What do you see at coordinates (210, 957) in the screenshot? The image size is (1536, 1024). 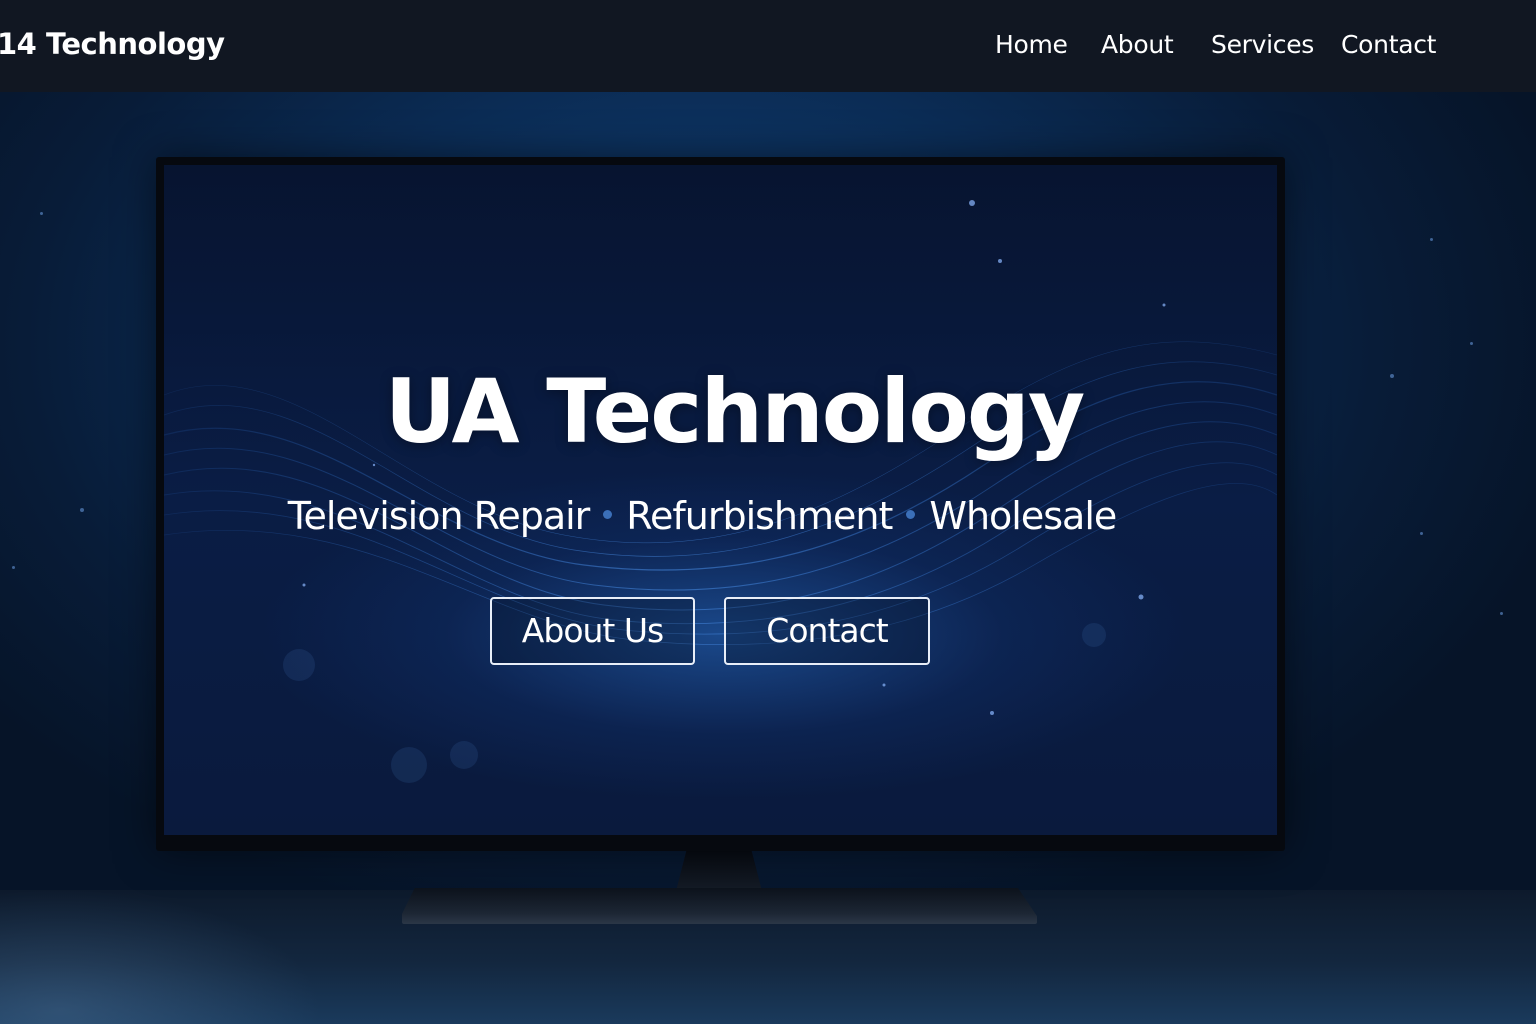 I see `tabletop-reflection` at bounding box center [210, 957].